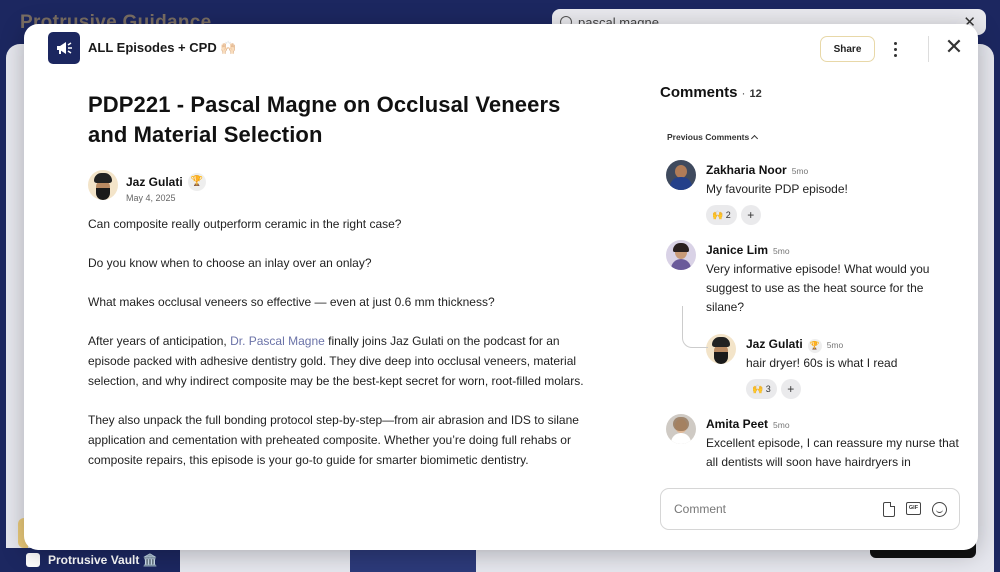 The width and height of the screenshot is (1000, 572). I want to click on comment-author: Zakharia Noor 5mo, so click(757, 170).